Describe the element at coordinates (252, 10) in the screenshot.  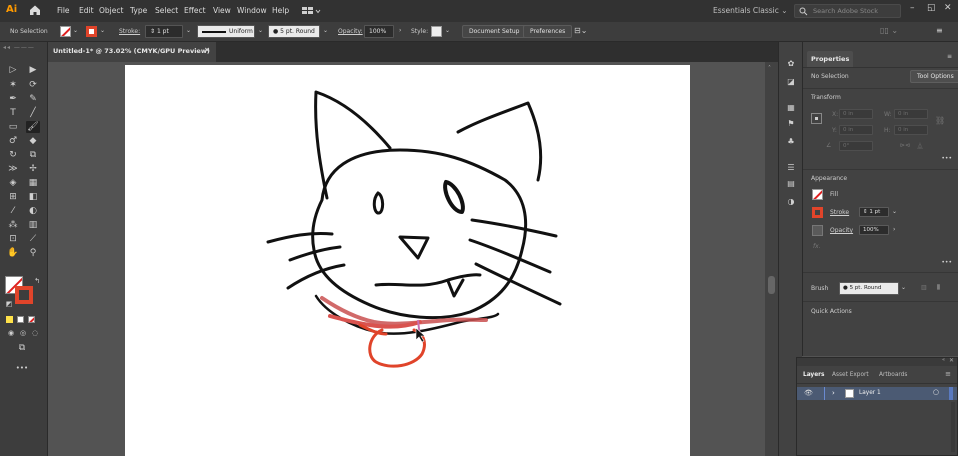
I see `menu-window: Window` at that location.